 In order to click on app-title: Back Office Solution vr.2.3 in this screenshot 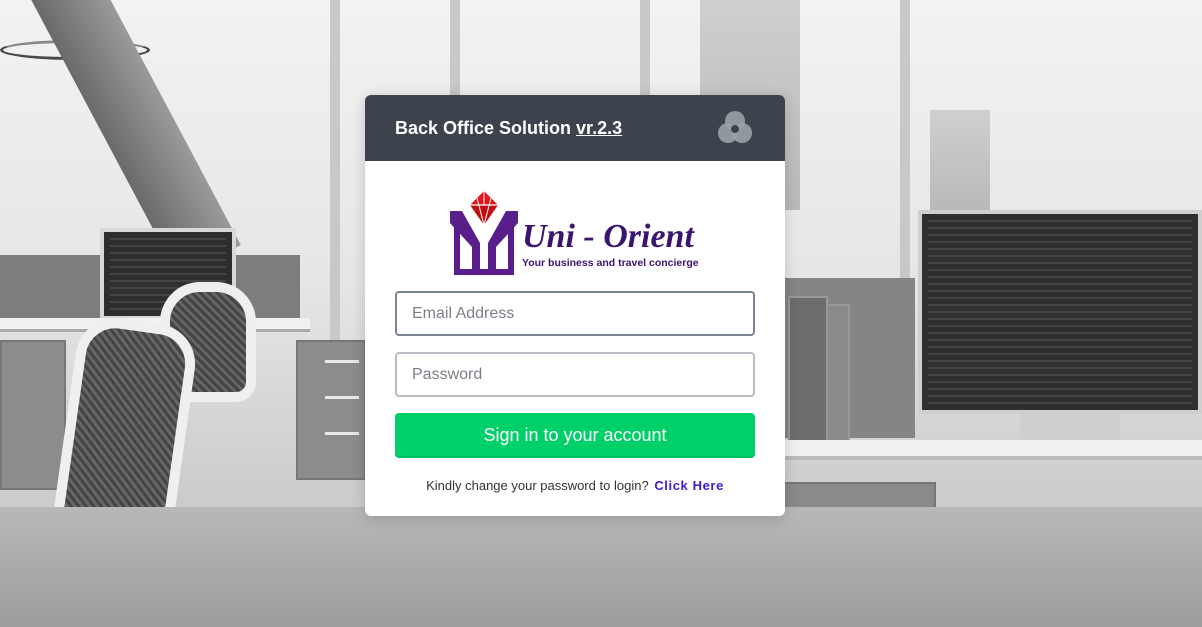, I will do `click(508, 128)`.